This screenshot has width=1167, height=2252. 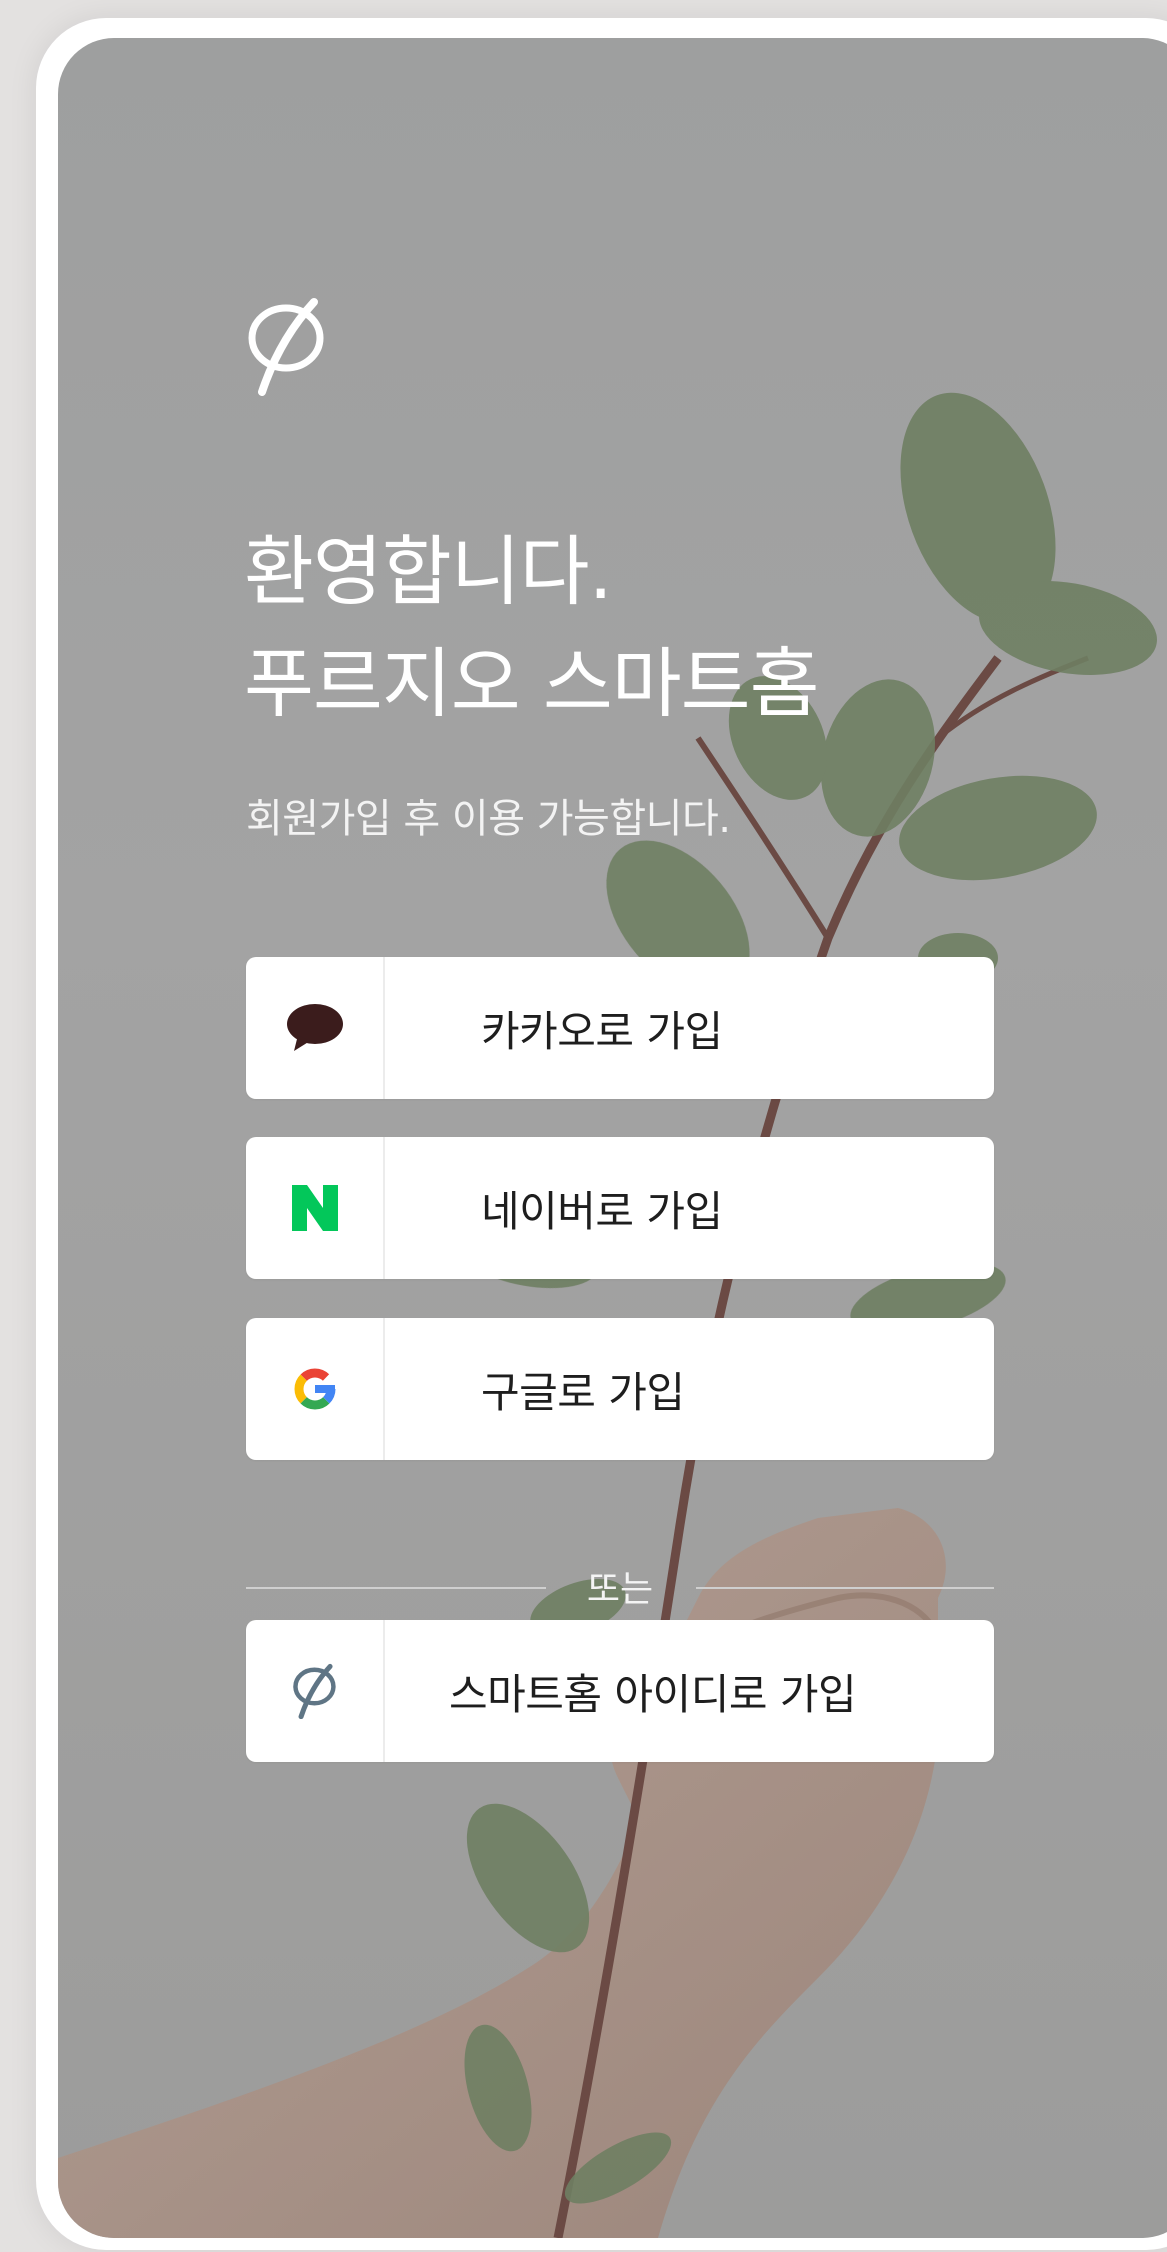 I want to click on naver-n-icon, so click(x=314, y=1208).